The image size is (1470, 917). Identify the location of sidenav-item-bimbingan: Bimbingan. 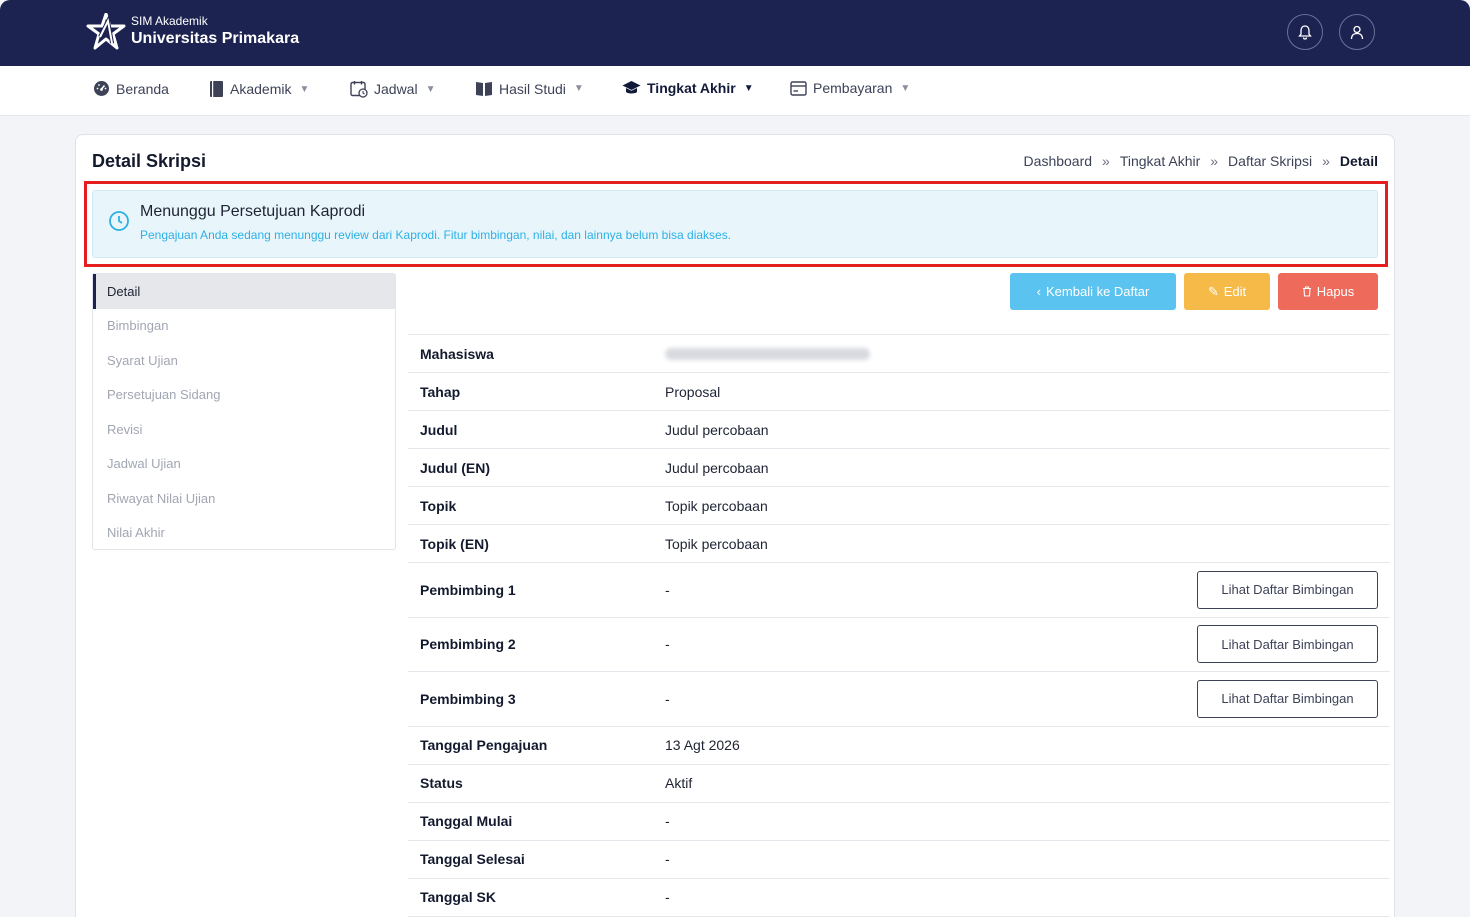
(244, 326).